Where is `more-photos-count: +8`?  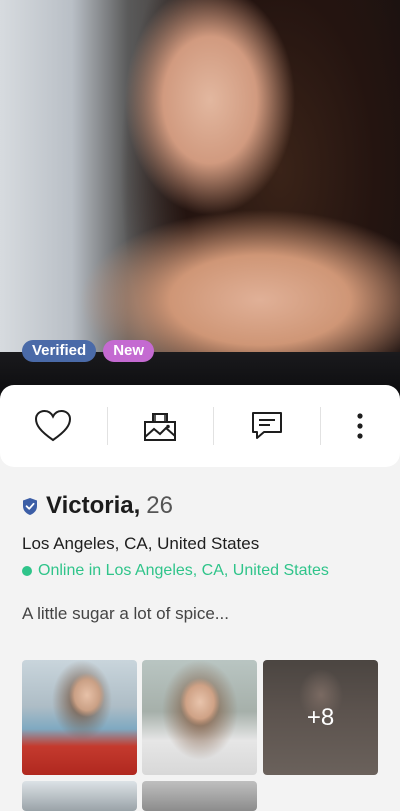 more-photos-count: +8 is located at coordinates (320, 717).